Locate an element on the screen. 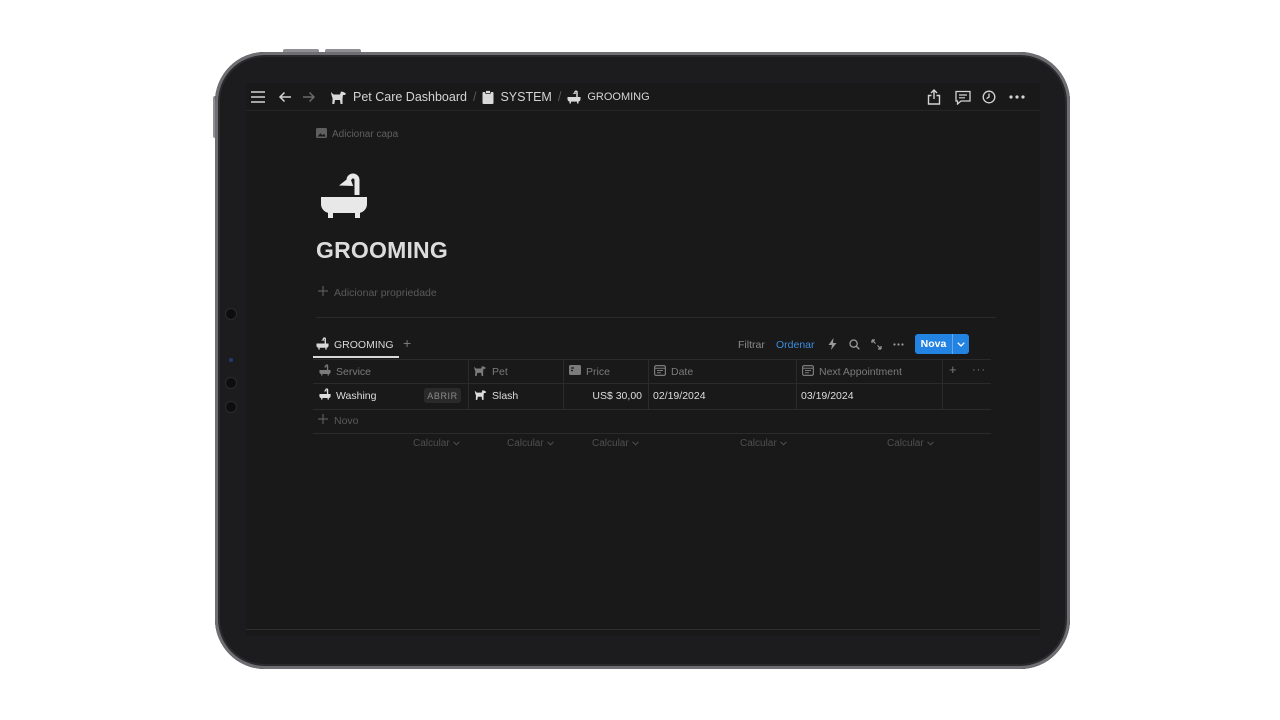 Image resolution: width=1280 pixels, height=720 pixels. pet-value: Slash is located at coordinates (505, 395).